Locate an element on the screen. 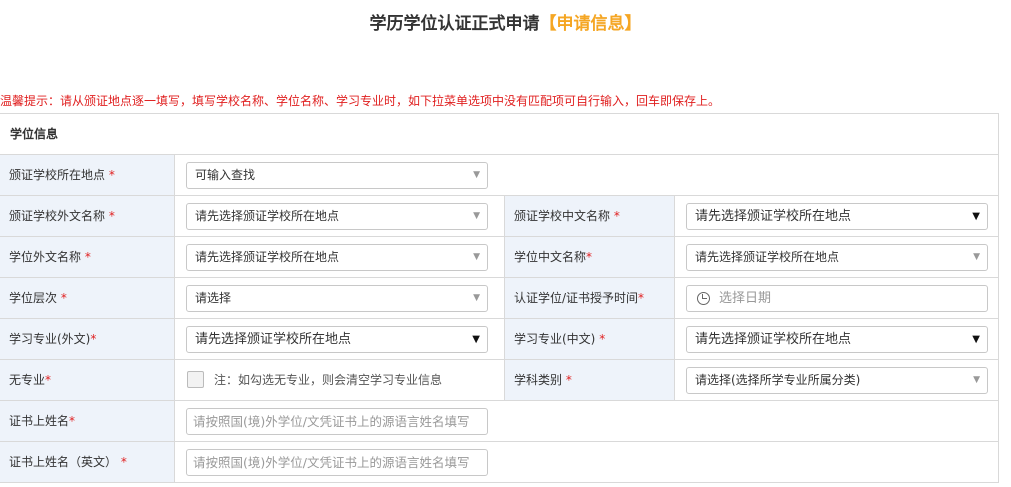  field-label: 学位外文名称 * is located at coordinates (87, 257).